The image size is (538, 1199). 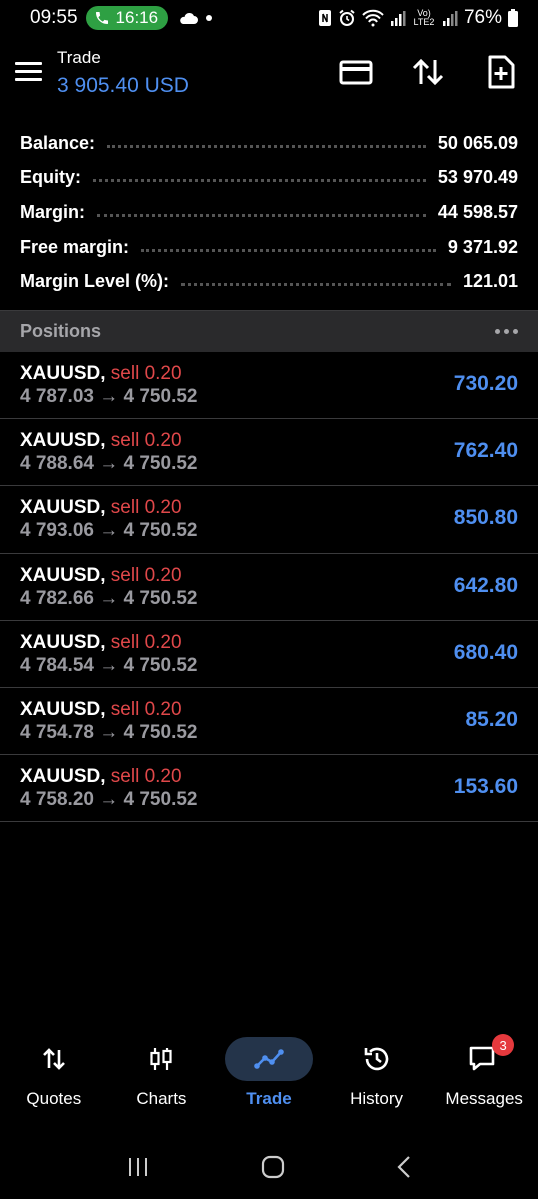 I want to click on equity-row: Equity: 53 970.49, so click(x=269, y=178).